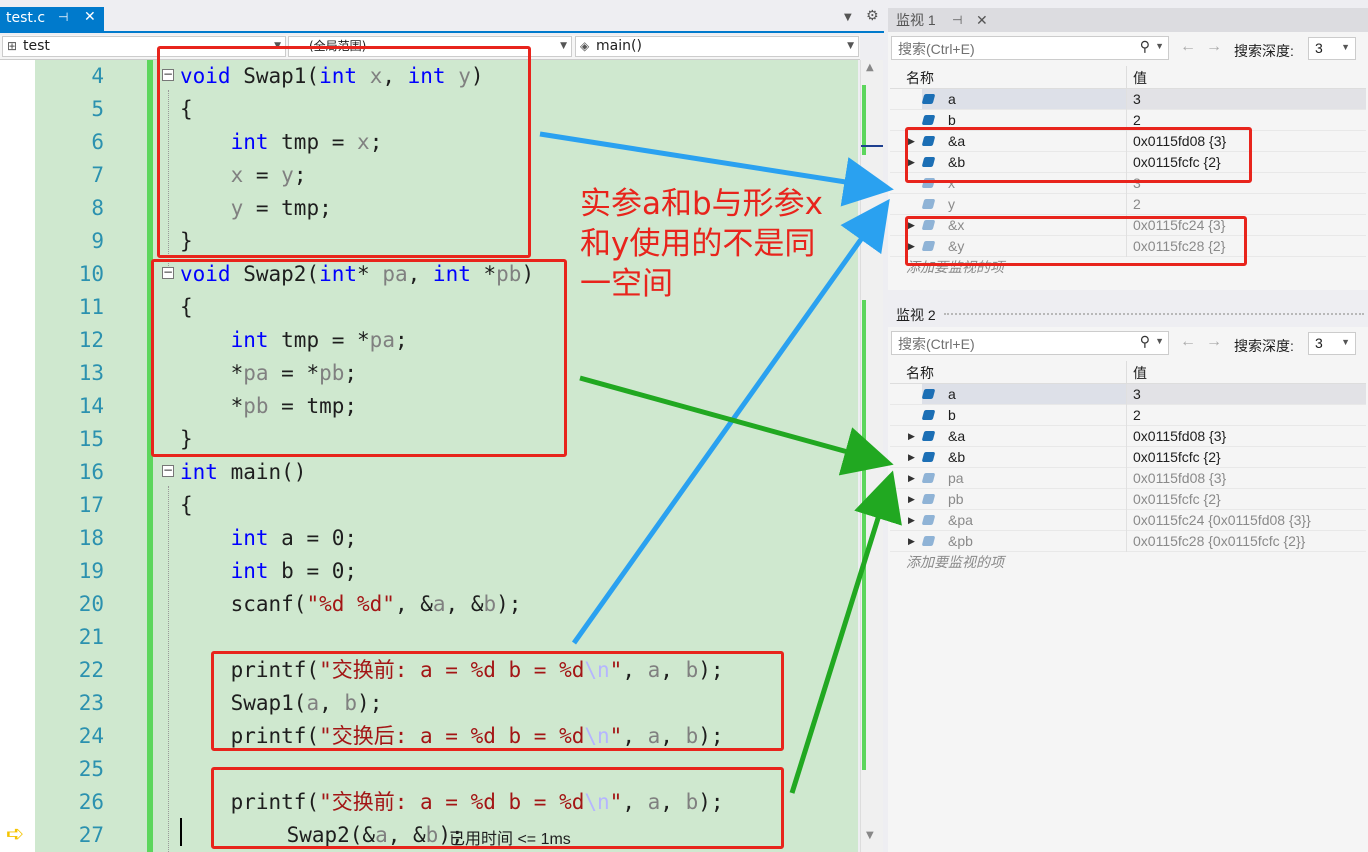 The height and width of the screenshot is (852, 1368). I want to click on code-line-17: 17 {, so click(429, 505).